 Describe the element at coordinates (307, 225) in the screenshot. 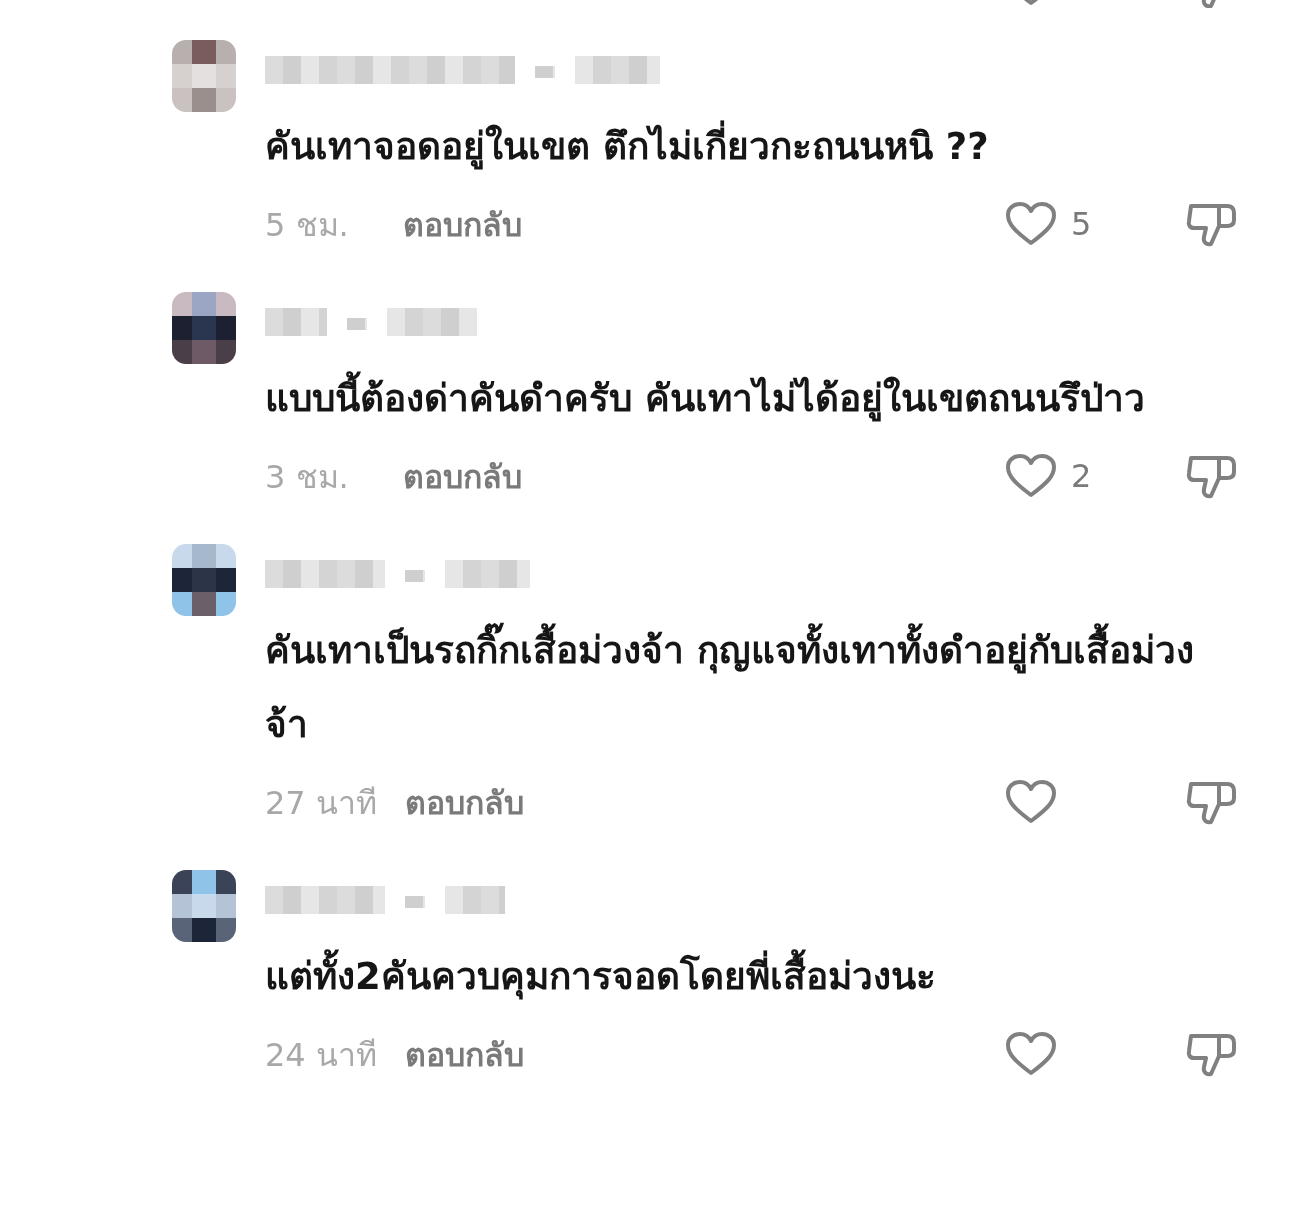

I see `comment-time: 5 ชม.` at that location.